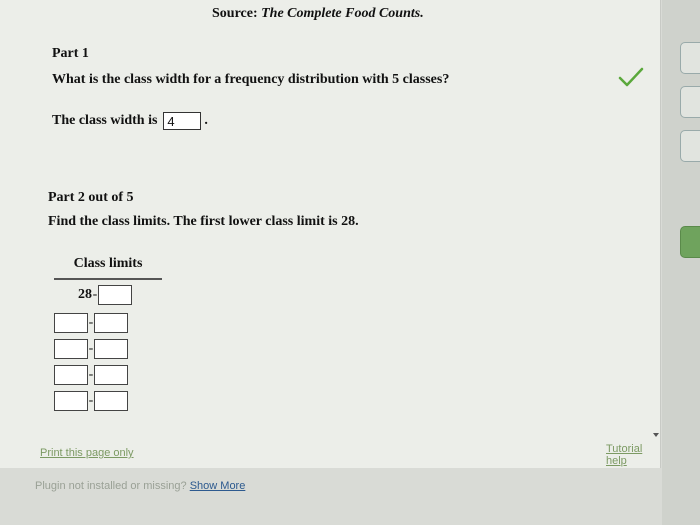 This screenshot has height=525, width=700. I want to click on class-width-label: The class width is, so click(105, 120).